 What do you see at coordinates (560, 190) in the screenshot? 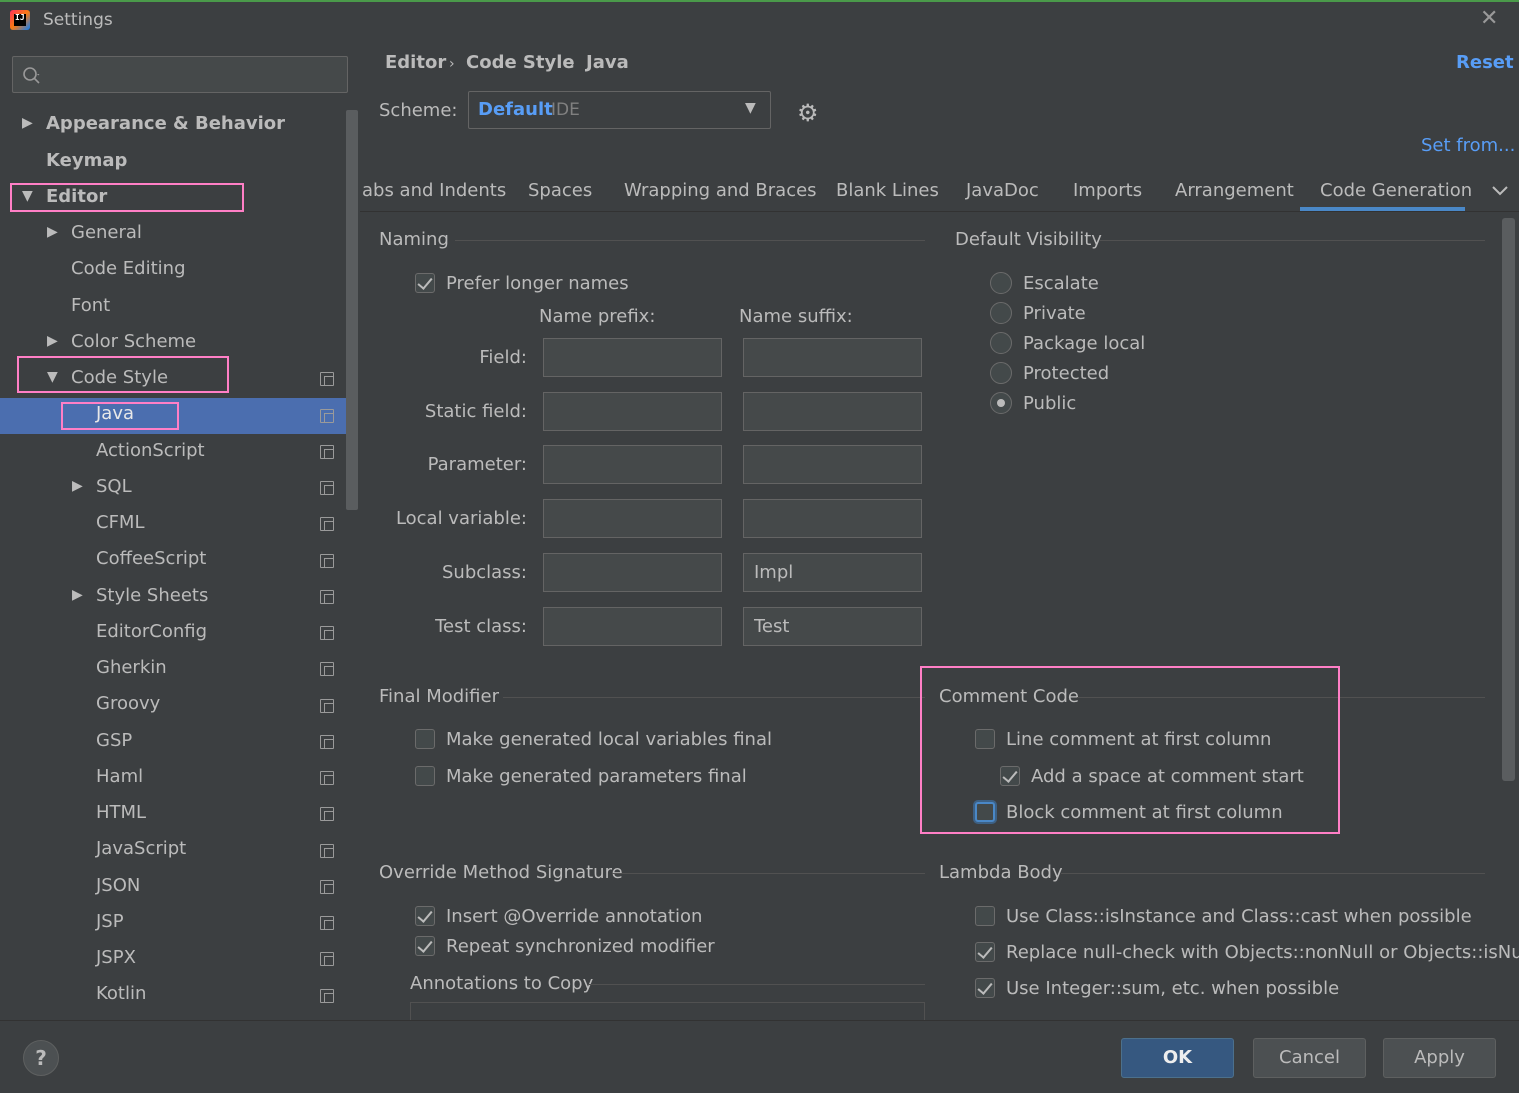
I see `tab-spaces: Spaces` at bounding box center [560, 190].